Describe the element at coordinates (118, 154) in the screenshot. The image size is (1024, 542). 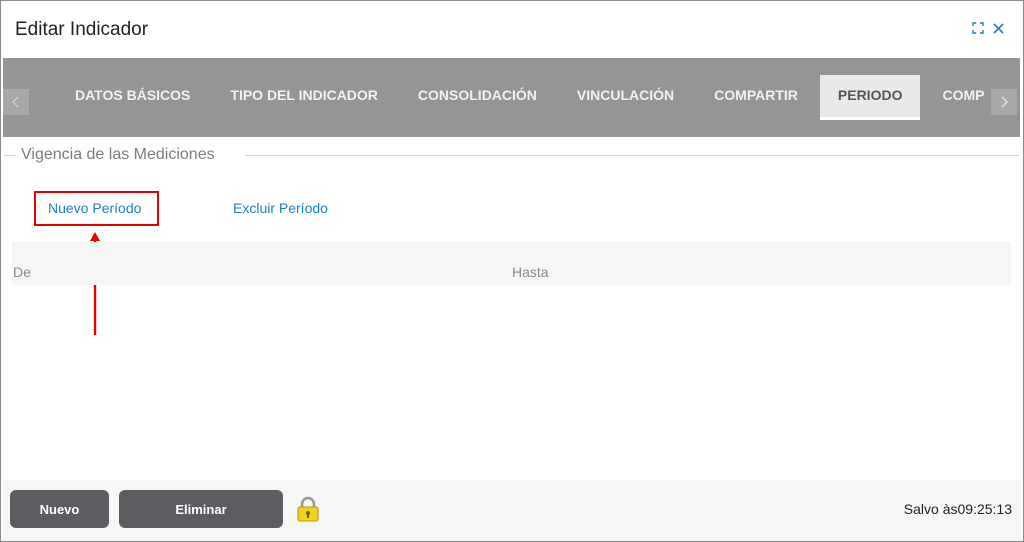
I see `section-title: Vigencia de las Mediciones` at that location.